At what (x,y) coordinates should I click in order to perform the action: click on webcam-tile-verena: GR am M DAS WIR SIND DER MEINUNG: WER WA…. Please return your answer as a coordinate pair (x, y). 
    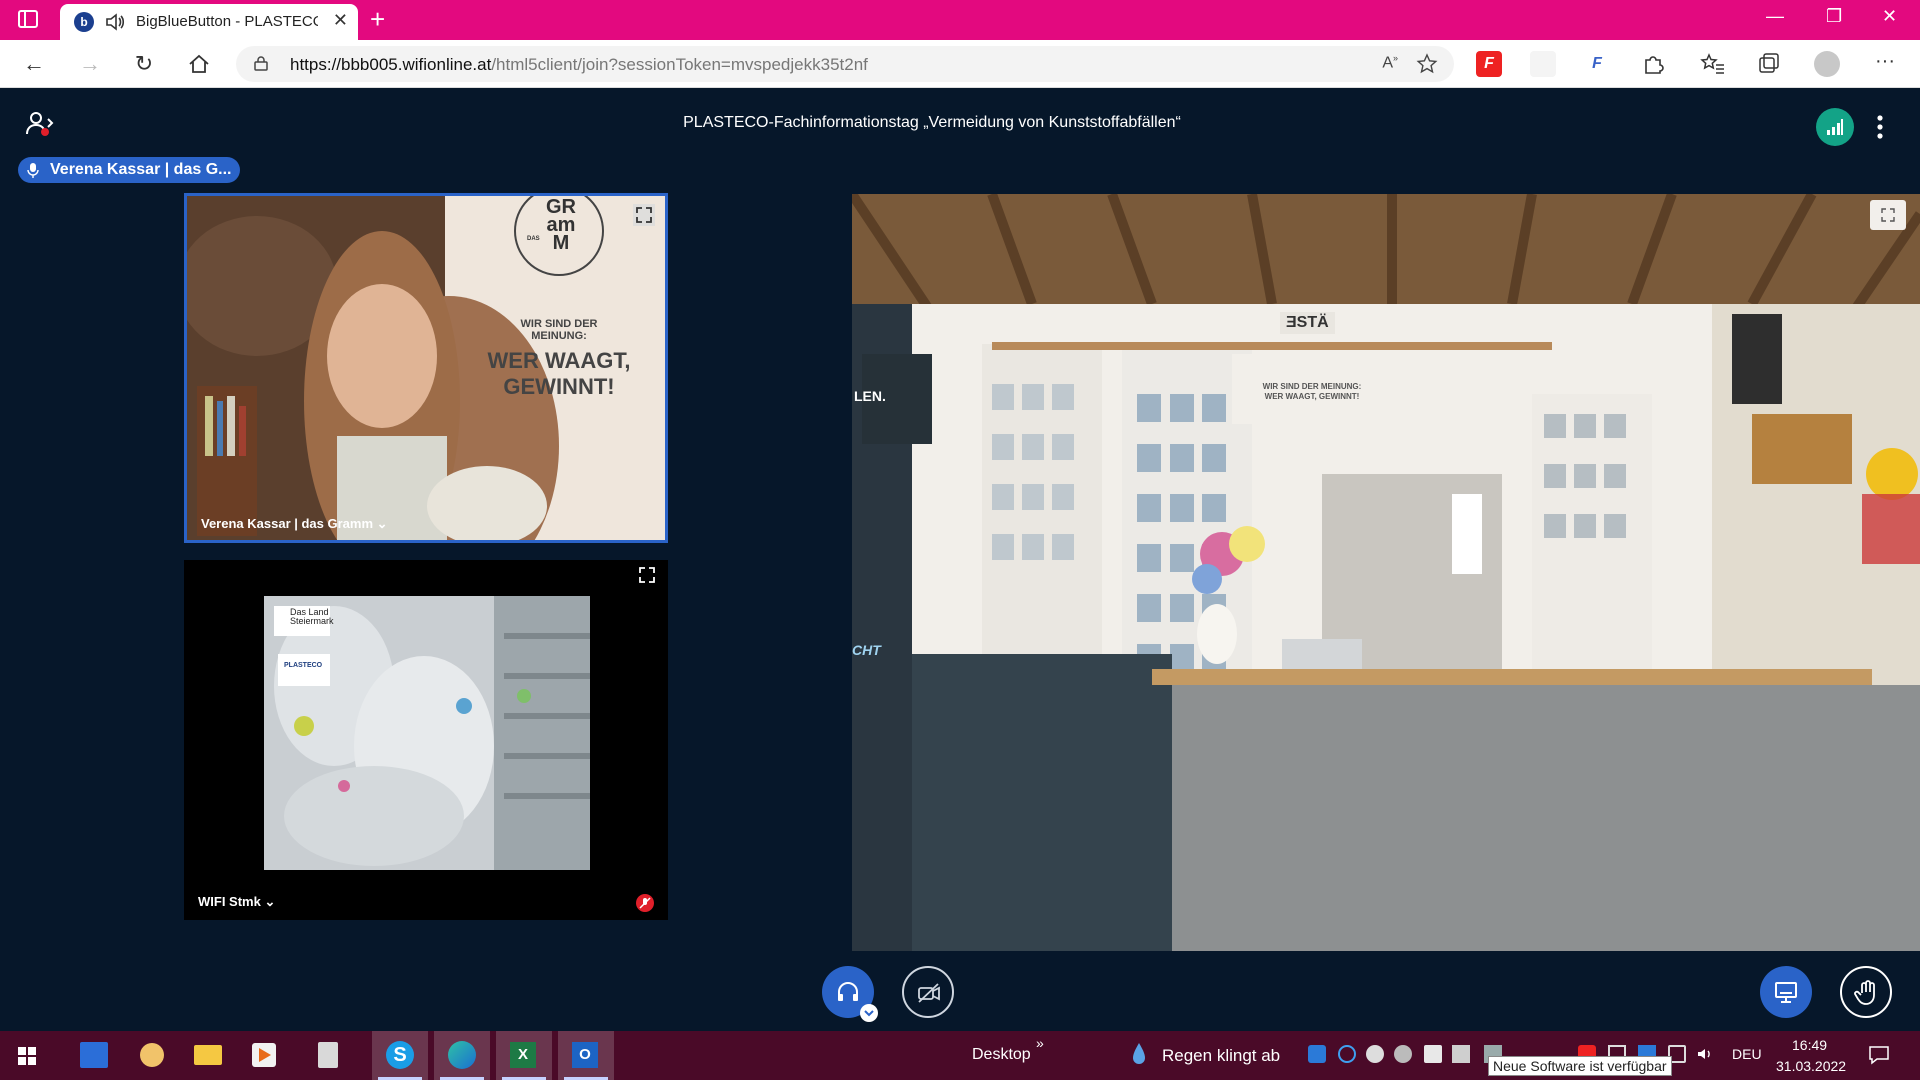
    Looking at the image, I should click on (426, 368).